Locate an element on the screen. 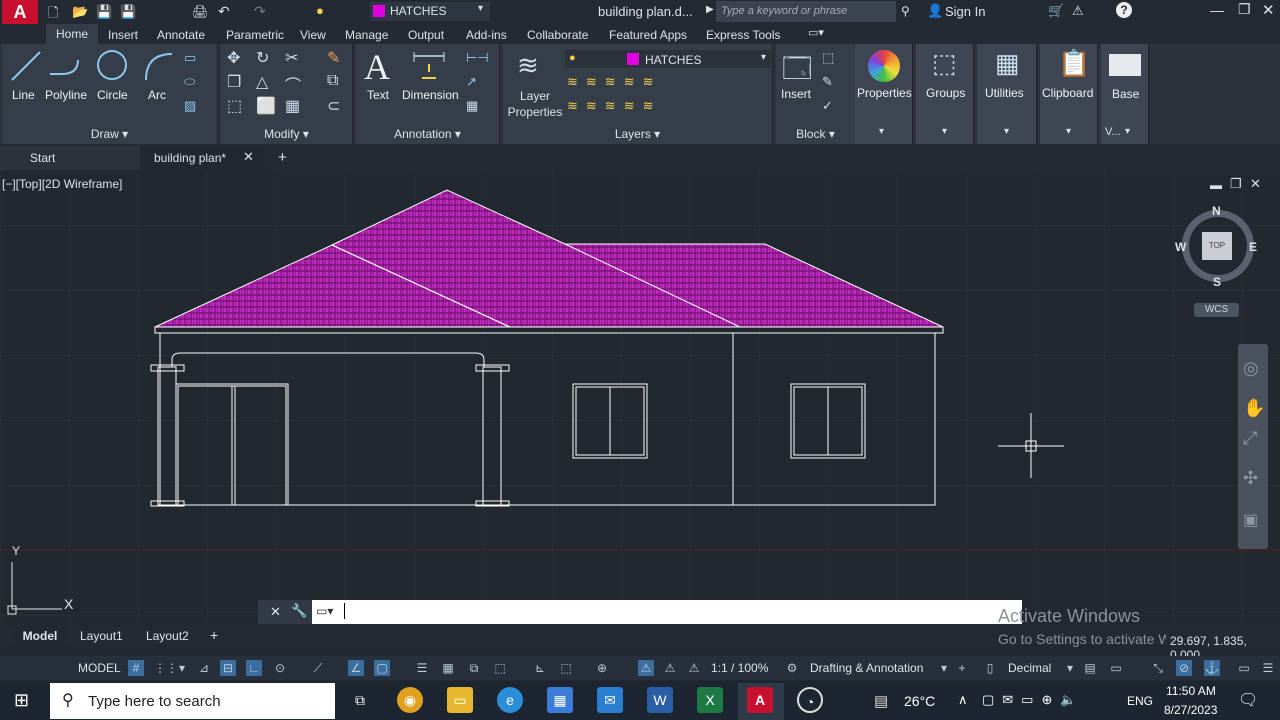 This screenshot has width=1280, height=720. line-button: Line is located at coordinates (23, 95).